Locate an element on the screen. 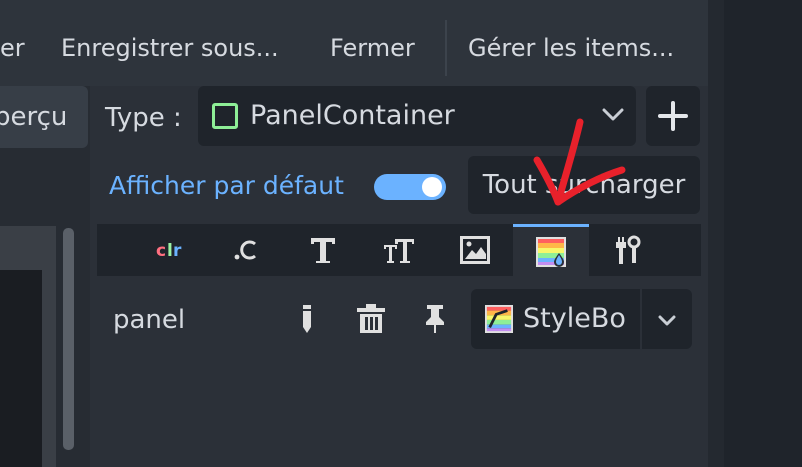  font-type-icon is located at coordinates (323, 250).